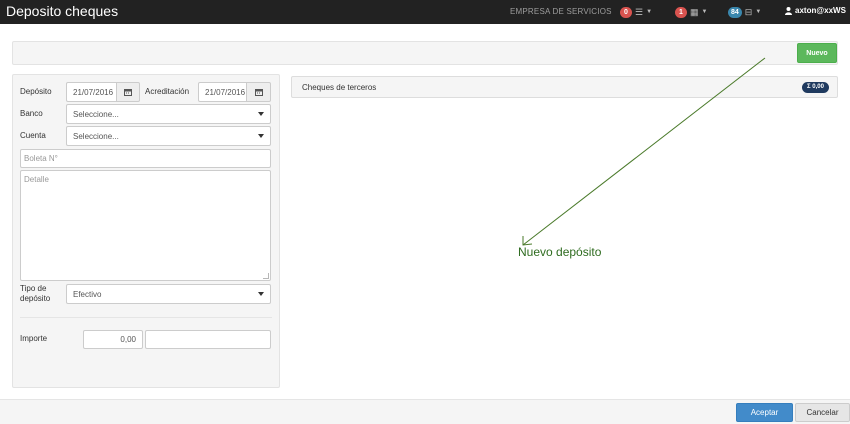  What do you see at coordinates (560, 252) in the screenshot?
I see `annotation-text: Nuevo depósito` at bounding box center [560, 252].